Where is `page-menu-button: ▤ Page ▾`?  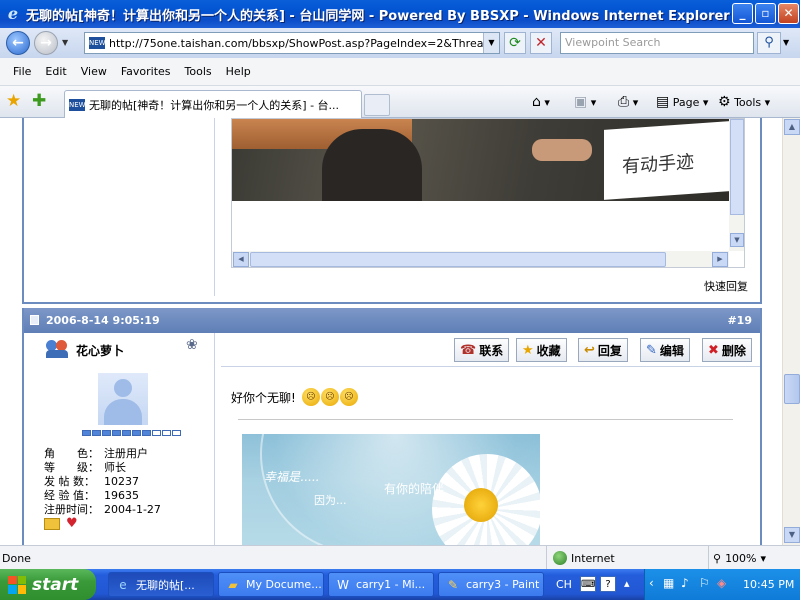
page-menu-button: ▤ Page ▾ is located at coordinates (682, 102).